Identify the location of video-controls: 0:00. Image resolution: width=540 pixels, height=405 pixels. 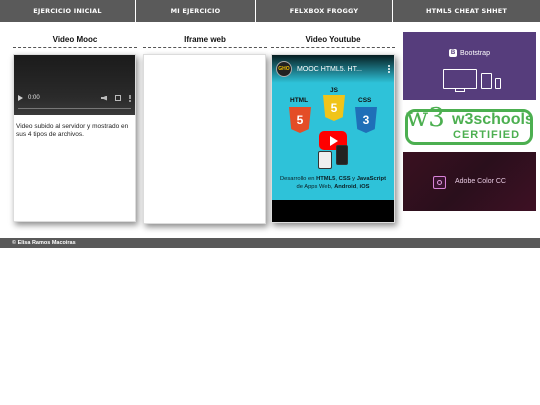
(74, 98).